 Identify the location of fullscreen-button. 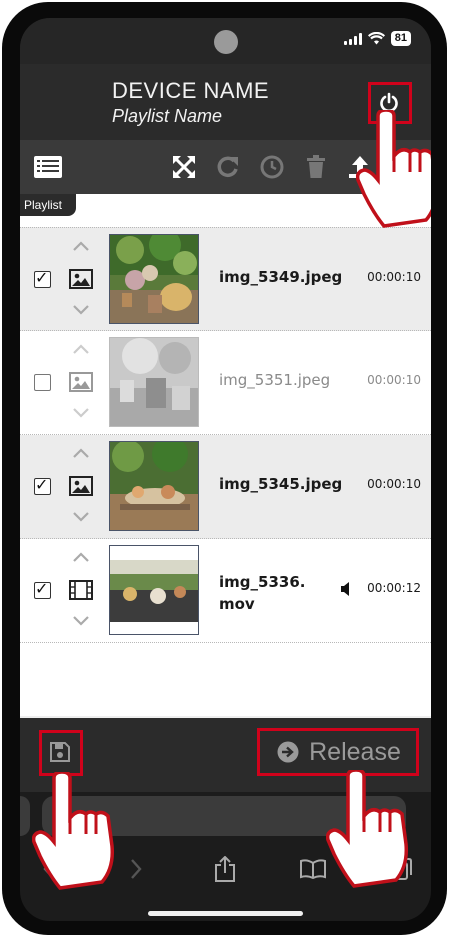
(184, 167).